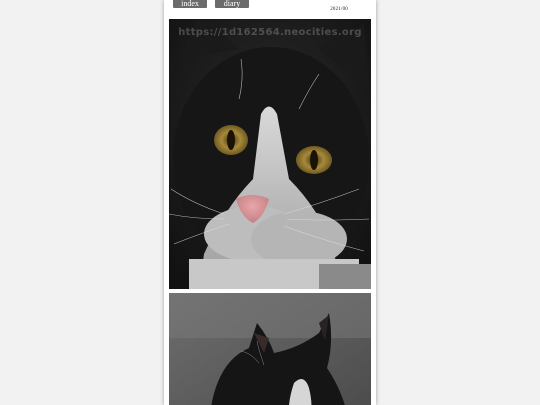 The image size is (540, 405). What do you see at coordinates (270, 7) in the screenshot?
I see `top-nav: index diary index 2021/00` at bounding box center [270, 7].